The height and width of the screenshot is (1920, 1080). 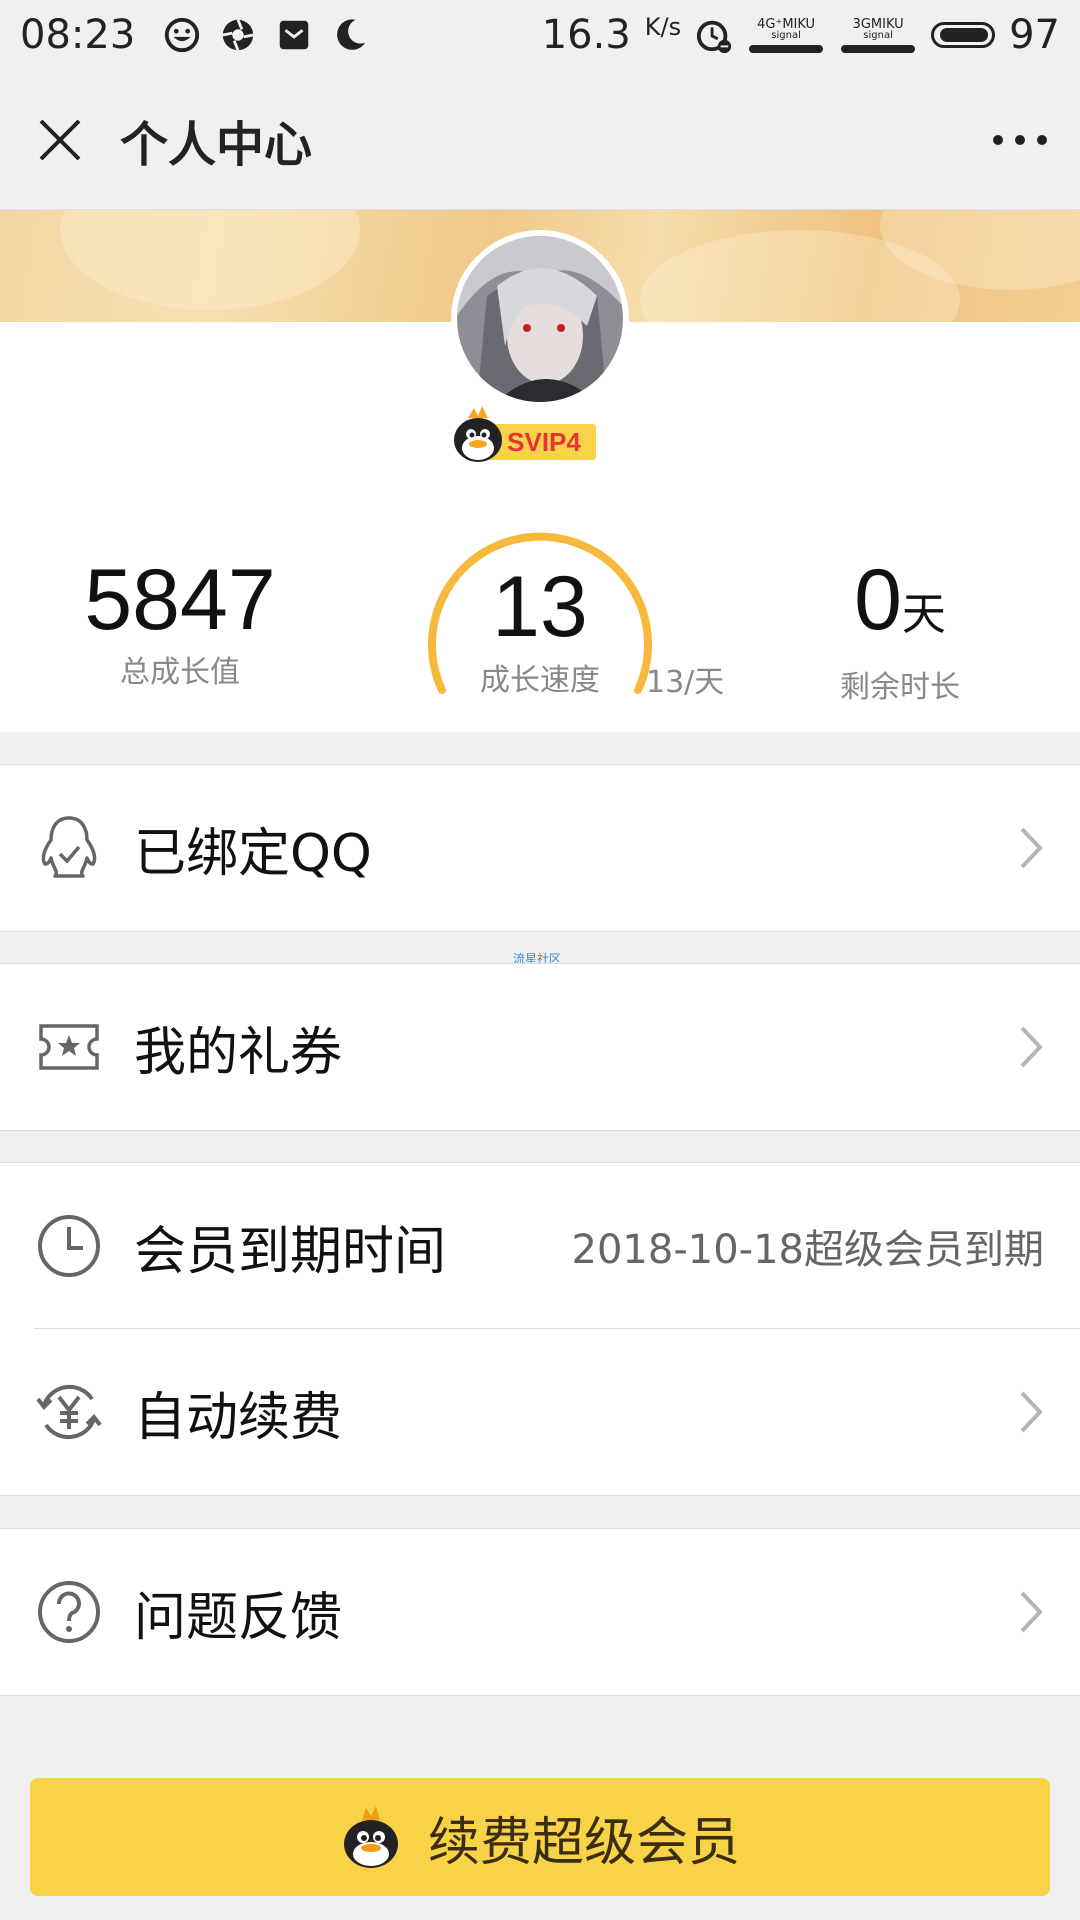 I want to click on feedback-row: 问题反馈, so click(x=540, y=1612).